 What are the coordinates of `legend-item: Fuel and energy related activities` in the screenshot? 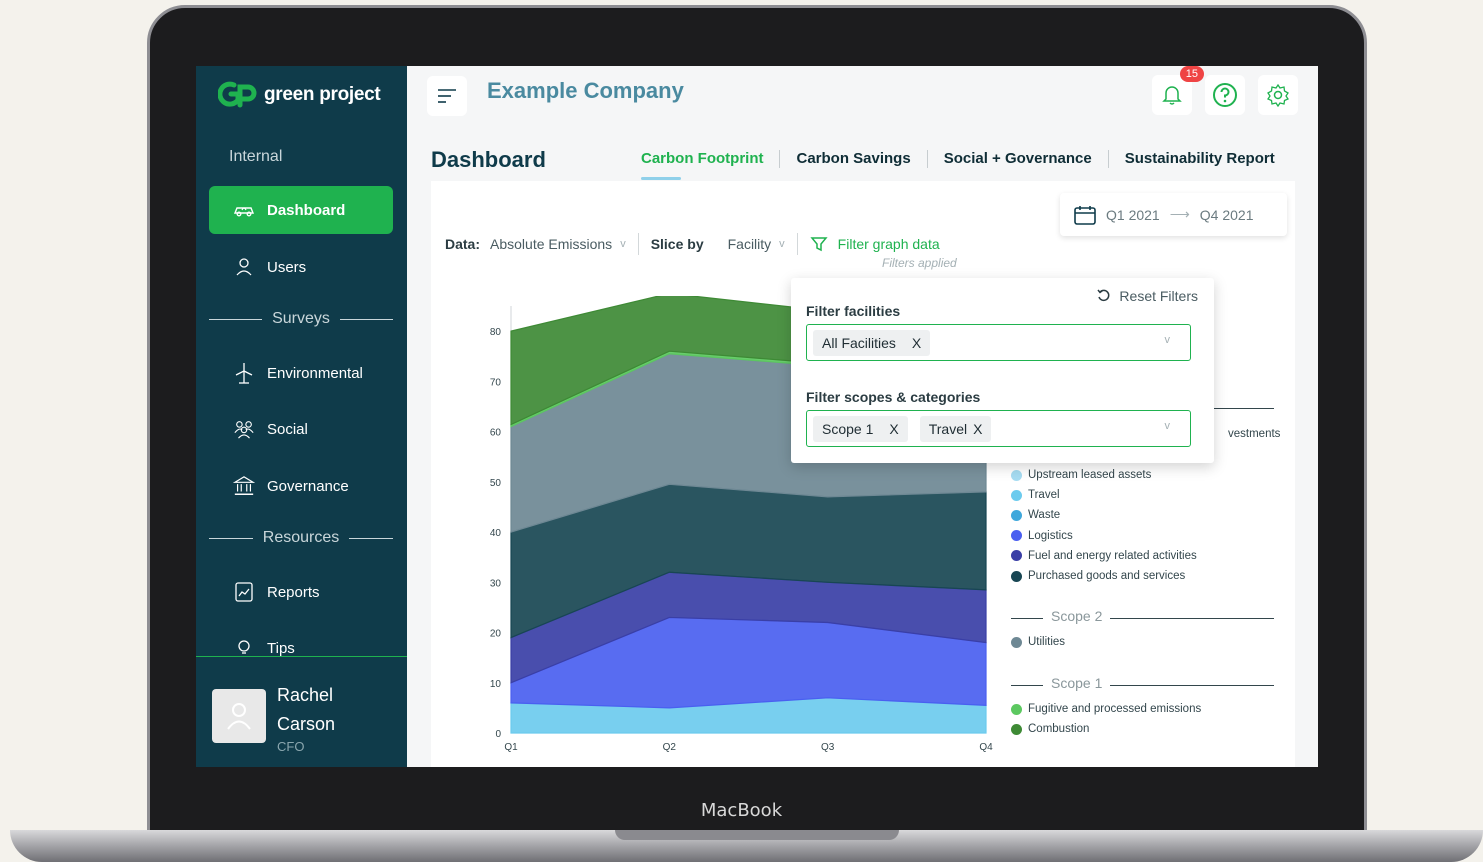 It's located at (1104, 556).